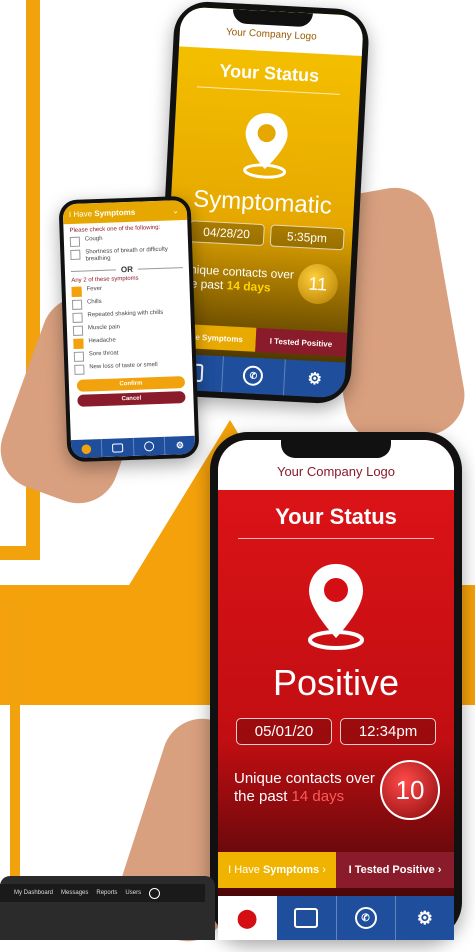 This screenshot has width=475, height=952. What do you see at coordinates (93, 239) in the screenshot?
I see `symptom-label: Cough` at bounding box center [93, 239].